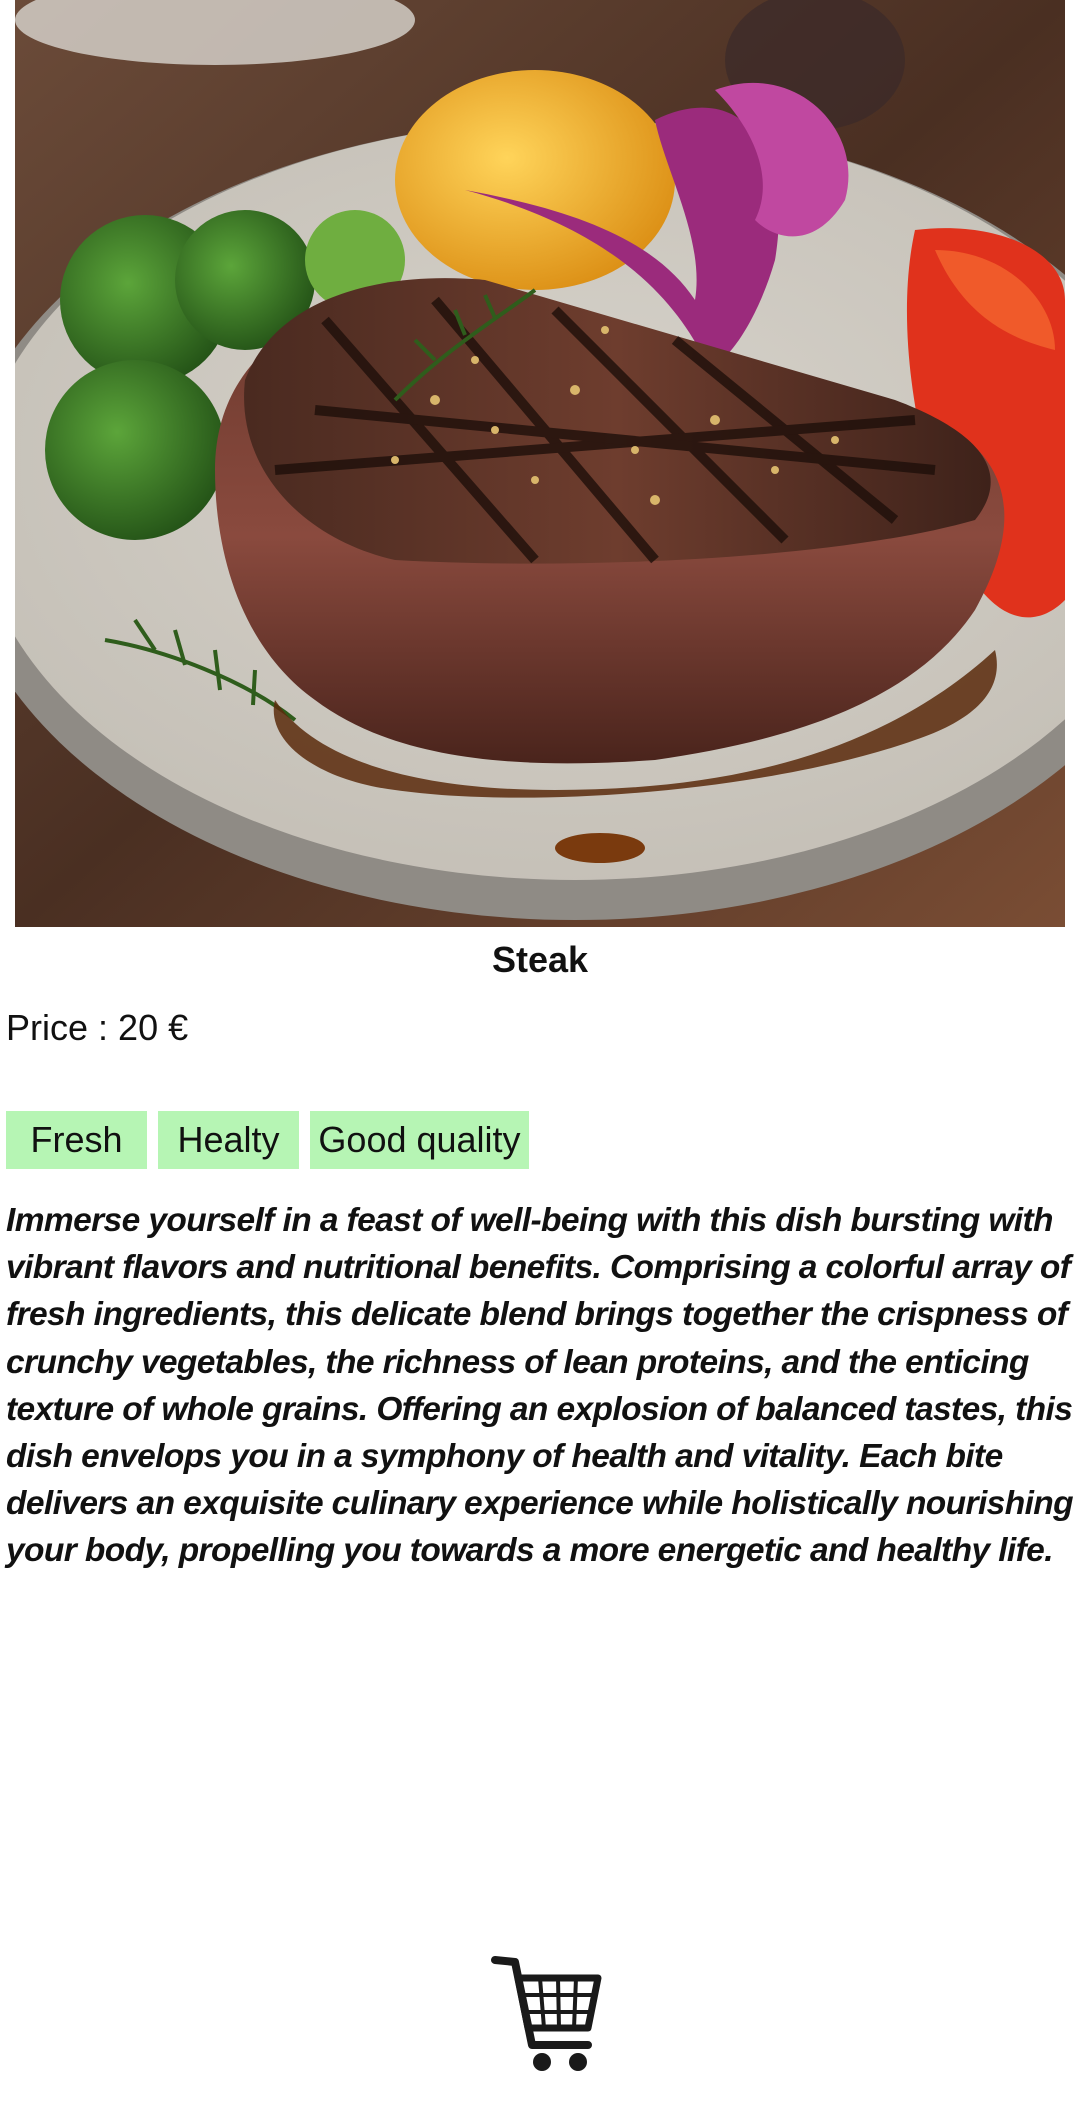 The width and height of the screenshot is (1080, 2127). I want to click on product-price: Price : 20 €, so click(97, 1028).